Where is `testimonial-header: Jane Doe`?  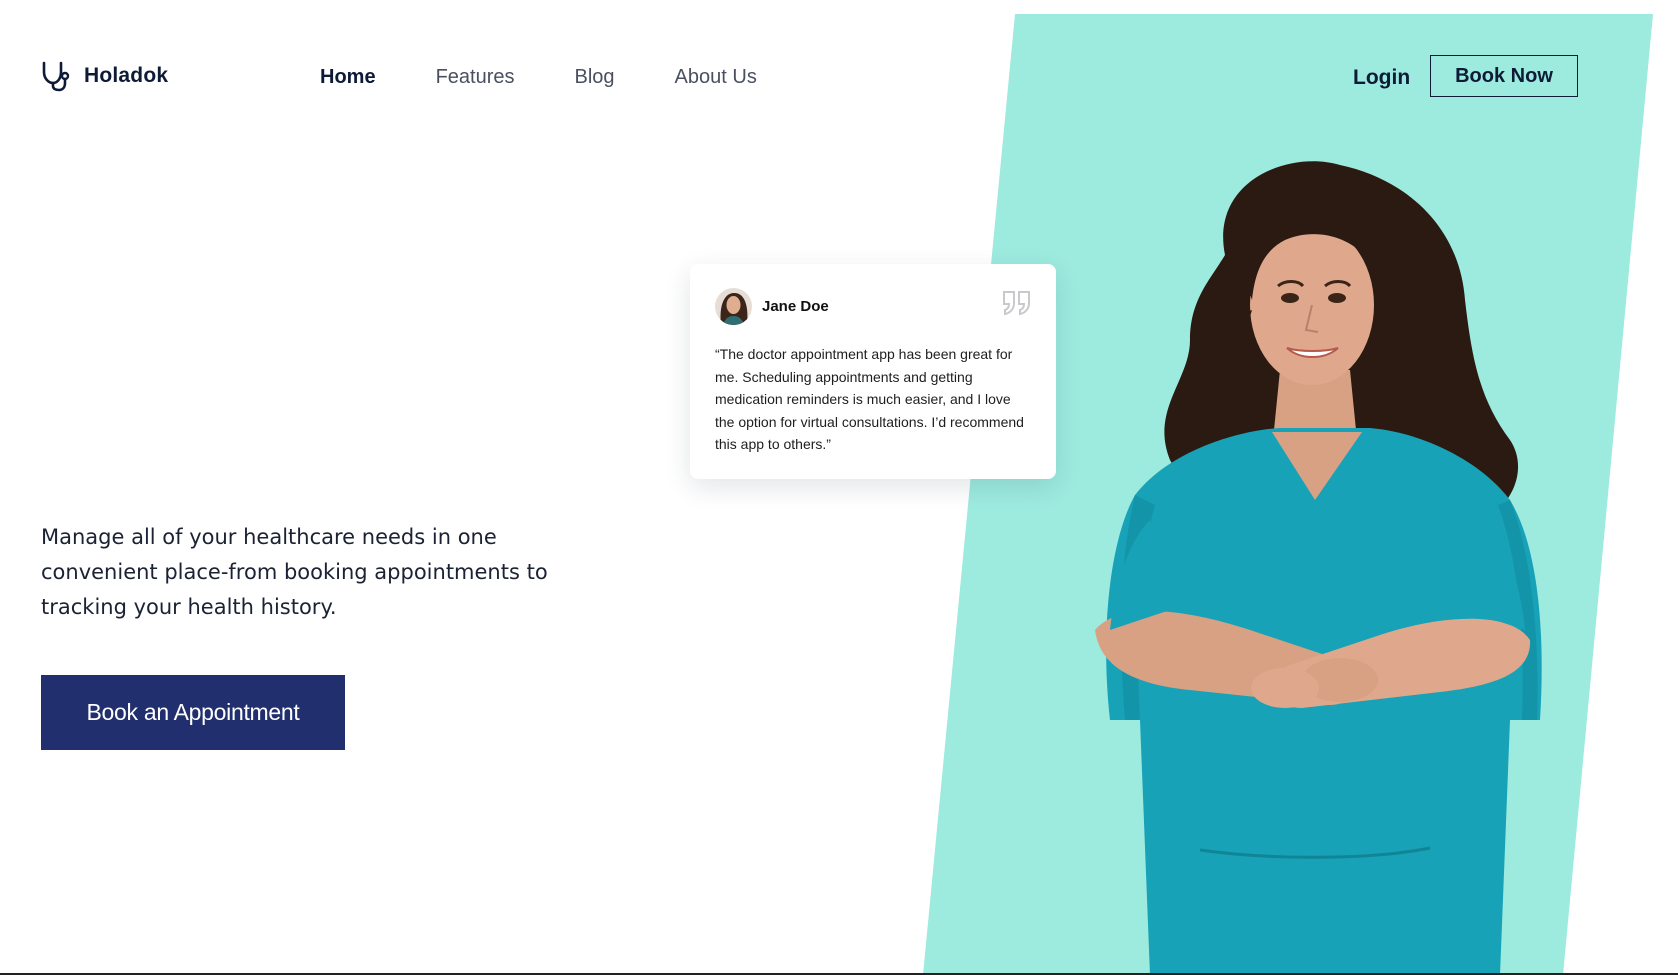 testimonial-header: Jane Doe is located at coordinates (873, 306).